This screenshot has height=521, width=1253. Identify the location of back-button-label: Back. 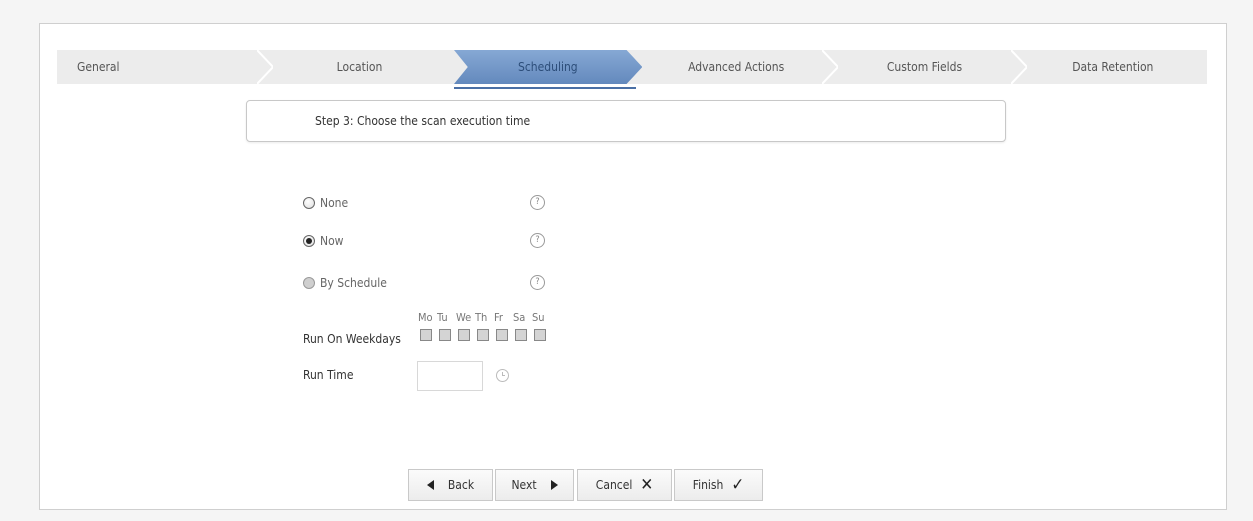
(461, 485).